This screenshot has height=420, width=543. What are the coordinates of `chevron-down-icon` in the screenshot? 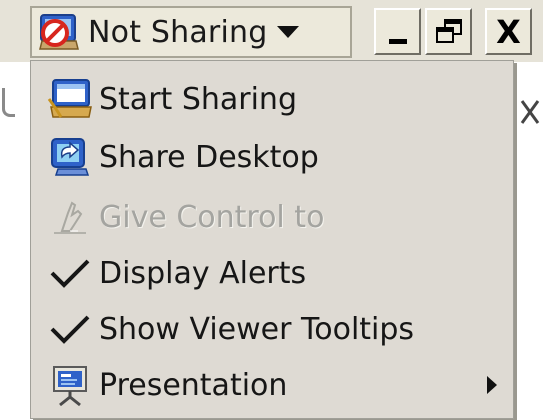 It's located at (288, 32).